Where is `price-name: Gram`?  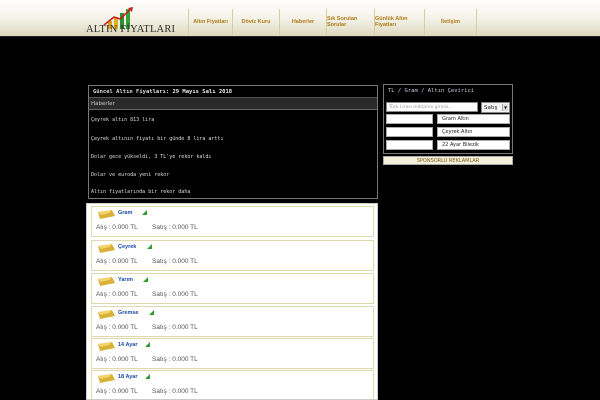
price-name: Gram is located at coordinates (125, 213).